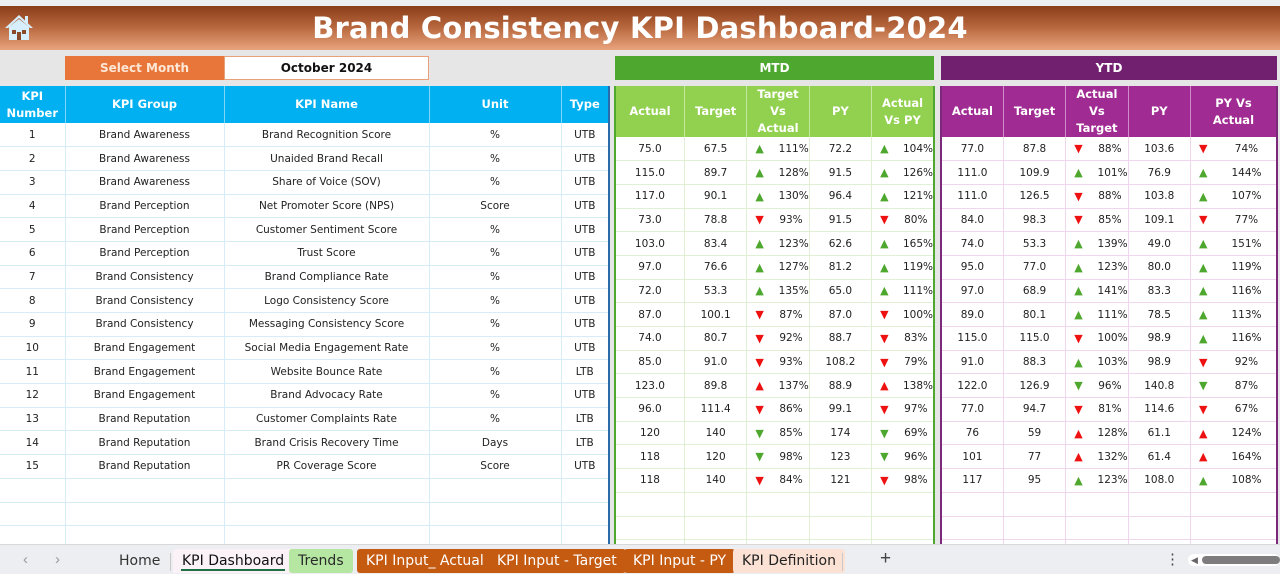 This screenshot has width=1280, height=574. I want to click on scroll-left-icon: ◀, so click(1194, 560).